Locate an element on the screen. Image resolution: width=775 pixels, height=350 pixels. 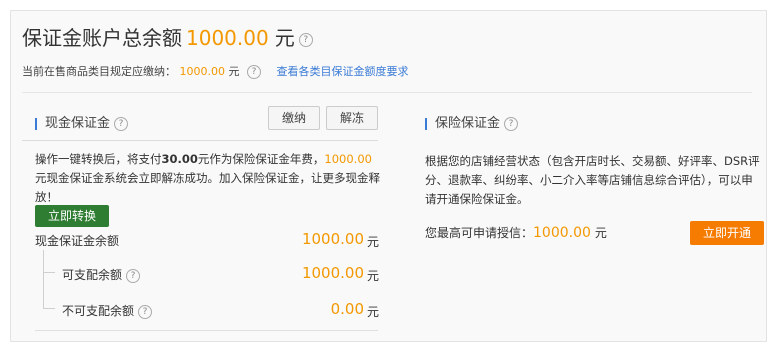
open-now-button: 立即开通 is located at coordinates (727, 233).